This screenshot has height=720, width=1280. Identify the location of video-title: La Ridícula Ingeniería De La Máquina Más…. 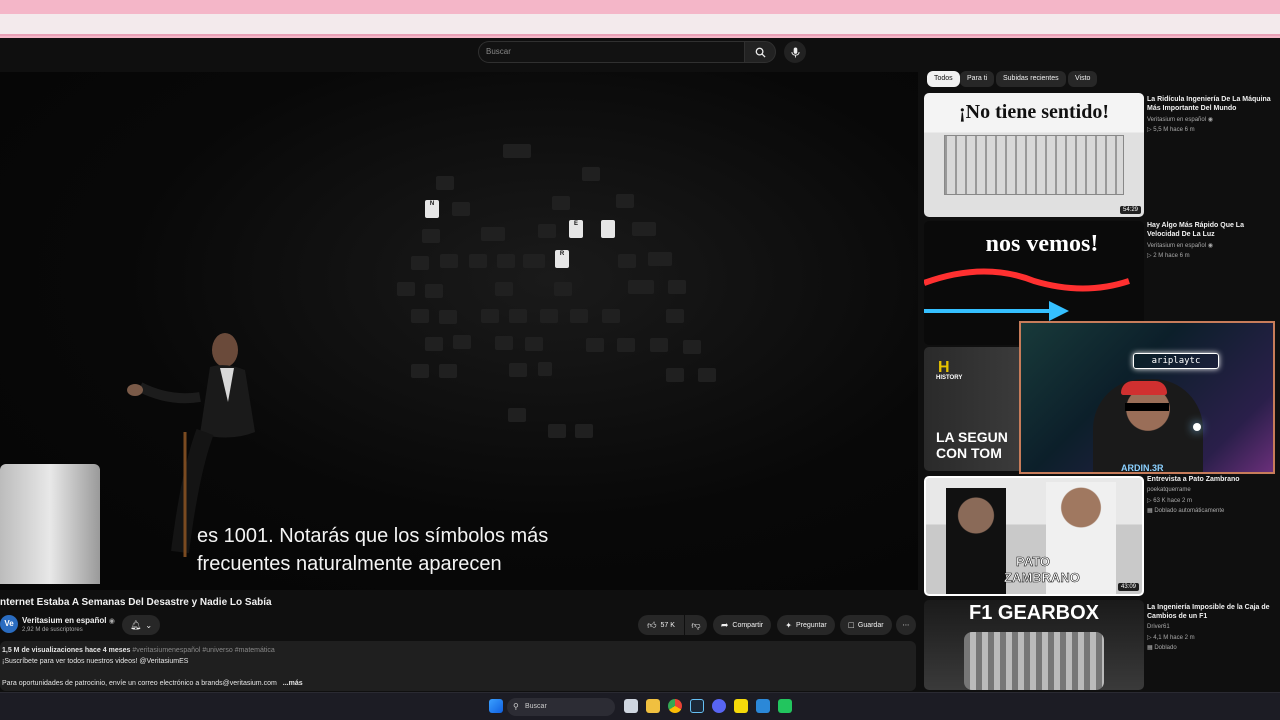
(1211, 104).